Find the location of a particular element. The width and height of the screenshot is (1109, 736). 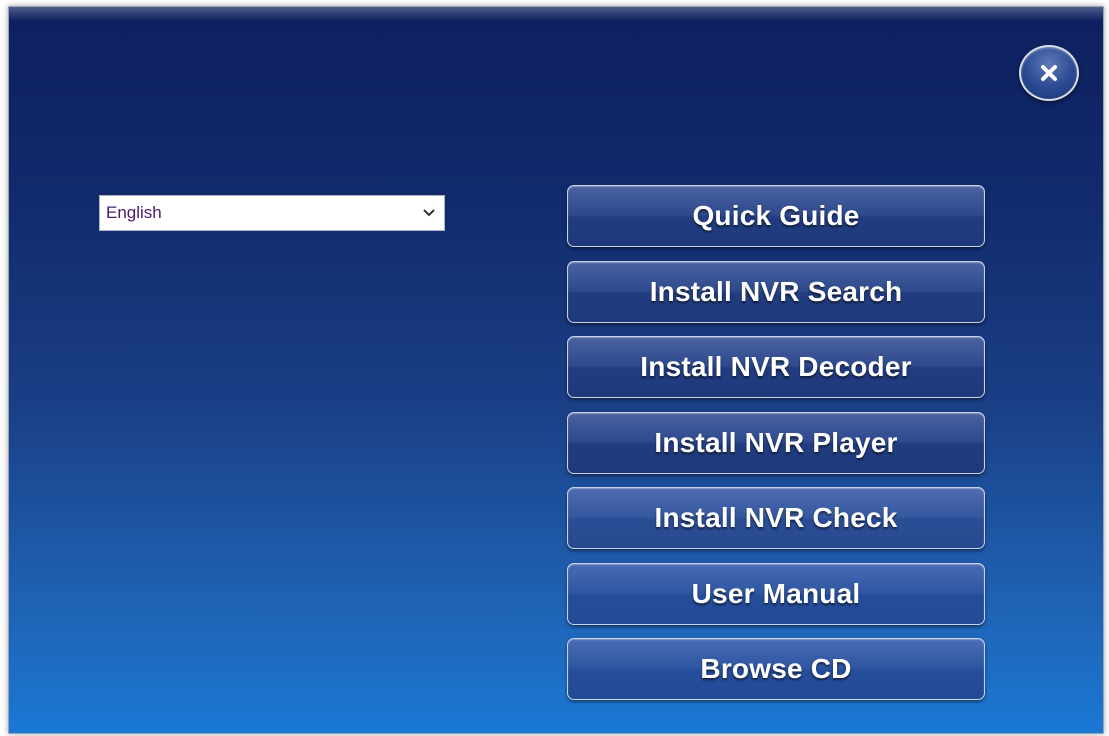

close-button is located at coordinates (1049, 73).